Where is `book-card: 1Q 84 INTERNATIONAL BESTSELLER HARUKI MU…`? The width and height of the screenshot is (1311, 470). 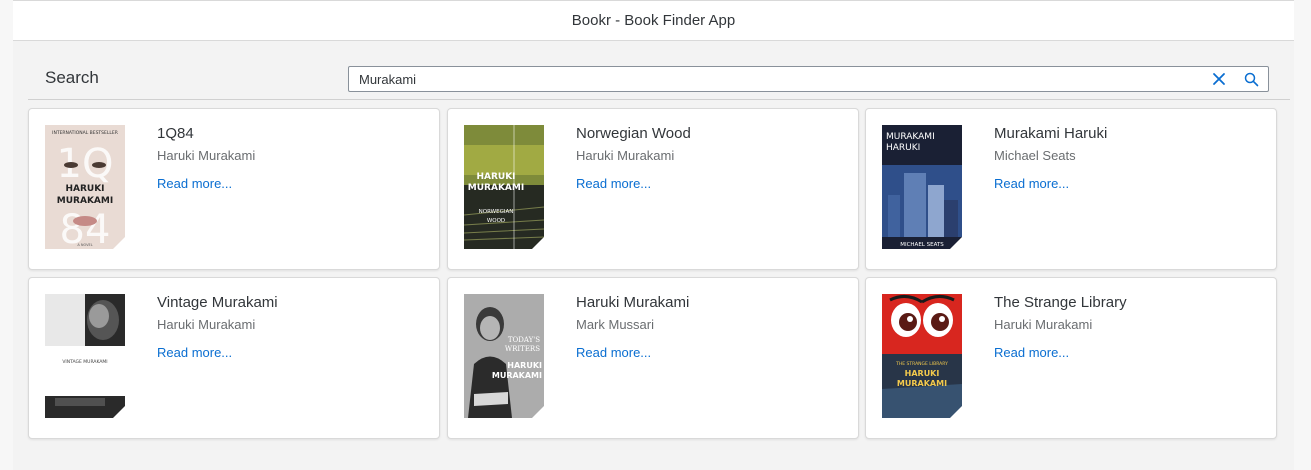
book-card: 1Q 84 INTERNATIONAL BESTSELLER HARUKI MU… is located at coordinates (234, 189).